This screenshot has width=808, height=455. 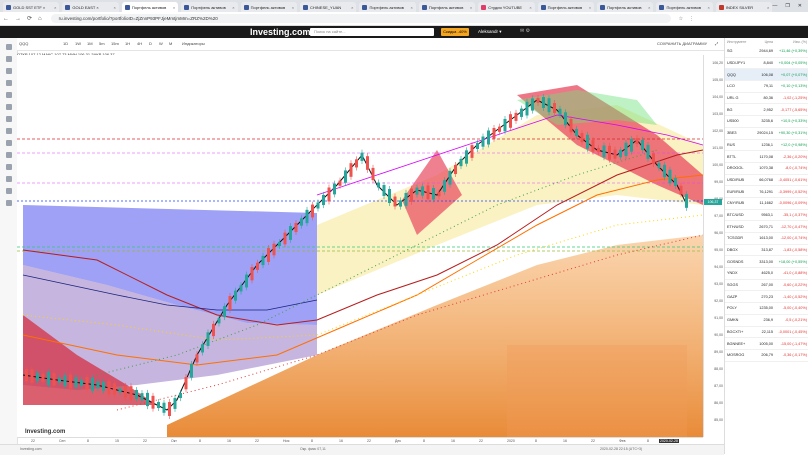 What do you see at coordinates (506, 7) in the screenshot?
I see `browser-tab: Студия YOUTUBE ×` at bounding box center [506, 7].